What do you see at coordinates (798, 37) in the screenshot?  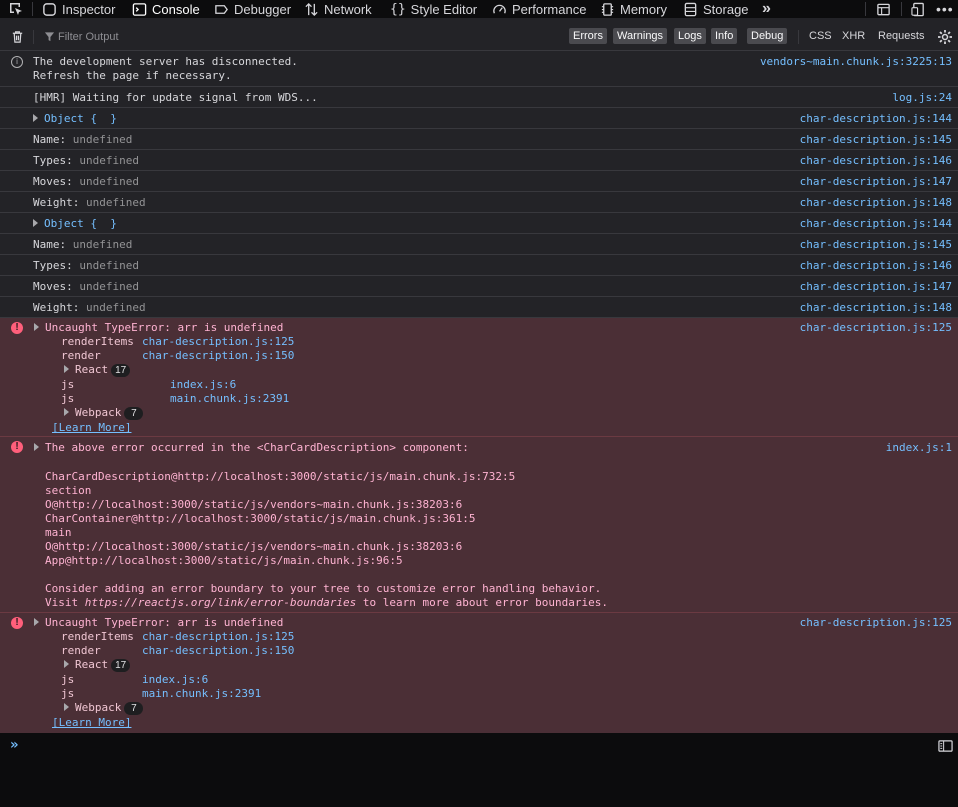 I see `filter-divider` at bounding box center [798, 37].